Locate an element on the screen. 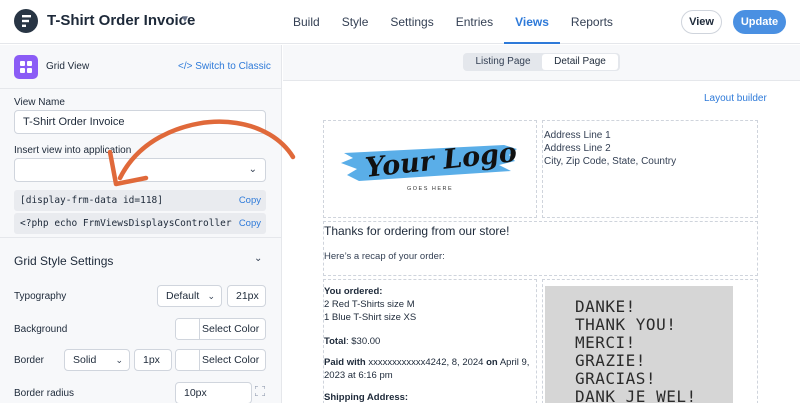 The width and height of the screenshot is (800, 403). shipping-label: Shipping Address: is located at coordinates (366, 397).